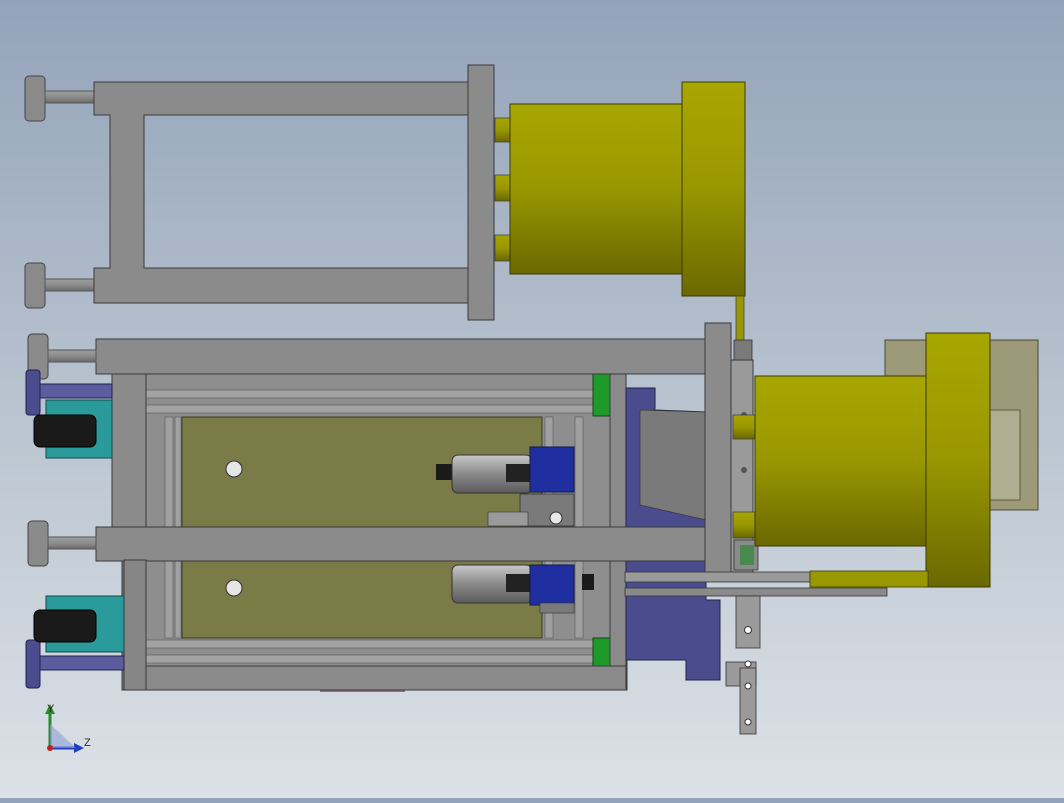 This screenshot has height=803, width=1064. I want to click on top-frame-body, so click(282, 192).